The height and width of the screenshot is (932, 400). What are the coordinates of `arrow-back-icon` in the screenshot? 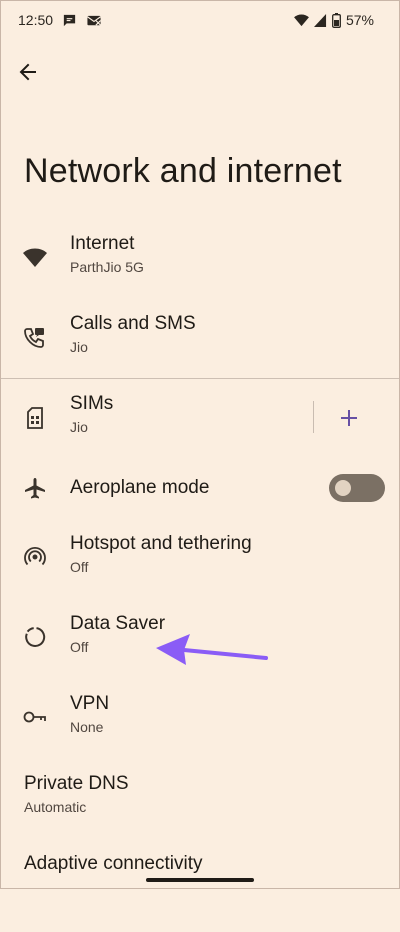 It's located at (27, 72).